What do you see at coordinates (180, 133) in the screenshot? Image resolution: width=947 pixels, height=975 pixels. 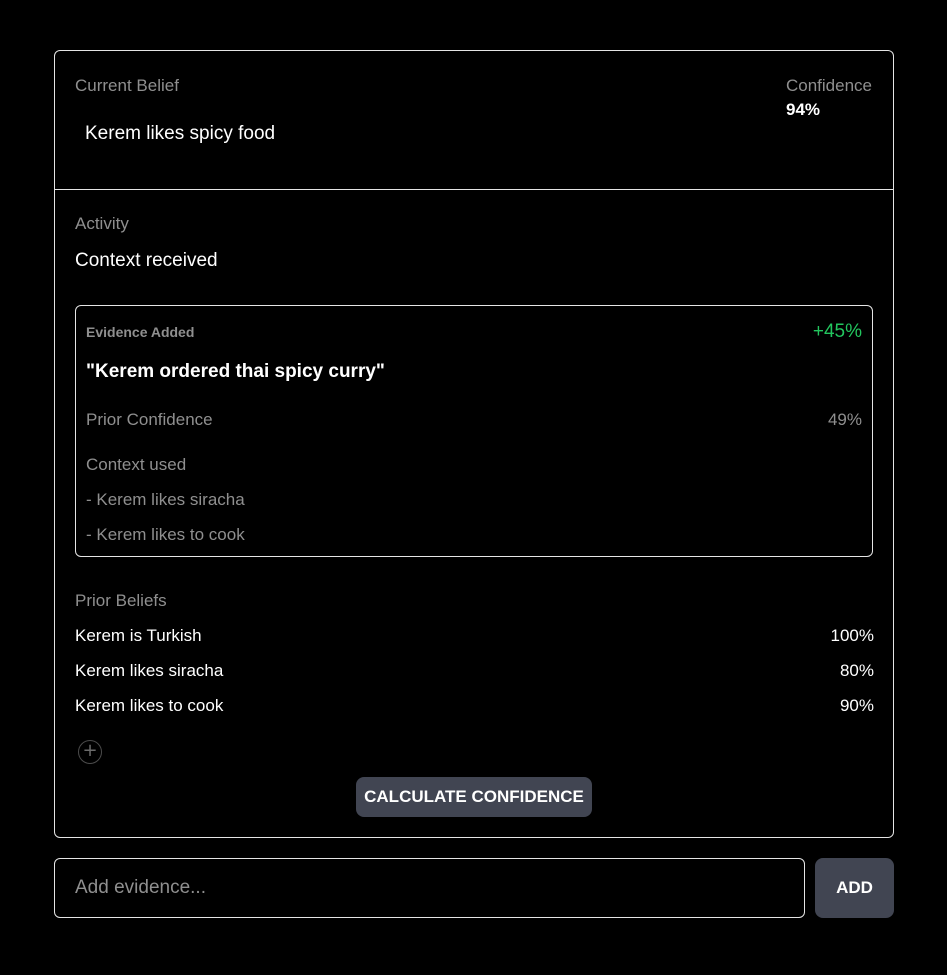 I see `current-belief-text: Kerem likes spicy food` at bounding box center [180, 133].